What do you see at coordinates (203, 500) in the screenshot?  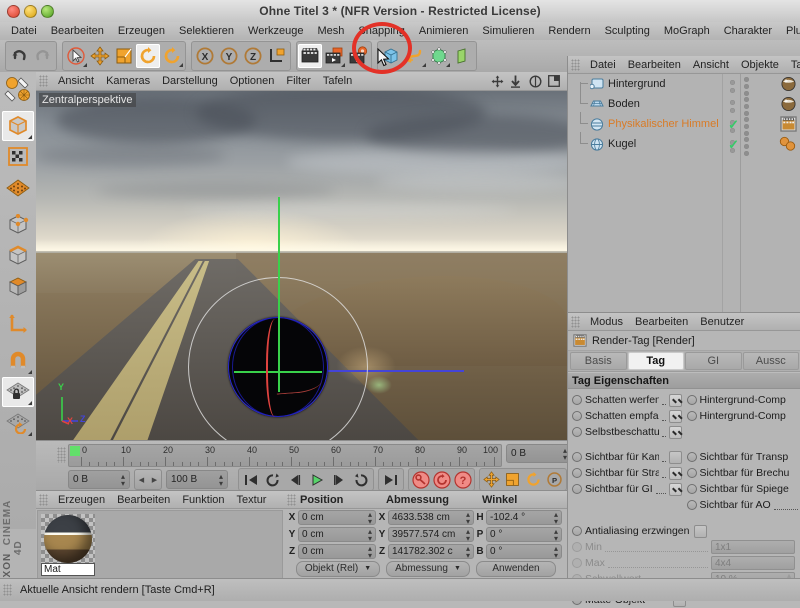 I see `material-menu-funktion: Funktion` at bounding box center [203, 500].